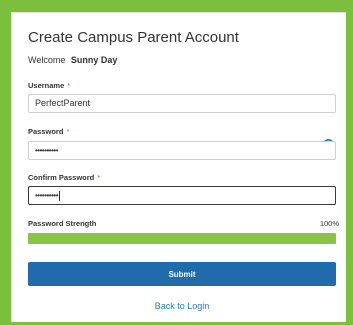 This screenshot has width=353, height=325. Describe the element at coordinates (47, 150) in the screenshot. I see `password-value: ••••••••••` at that location.